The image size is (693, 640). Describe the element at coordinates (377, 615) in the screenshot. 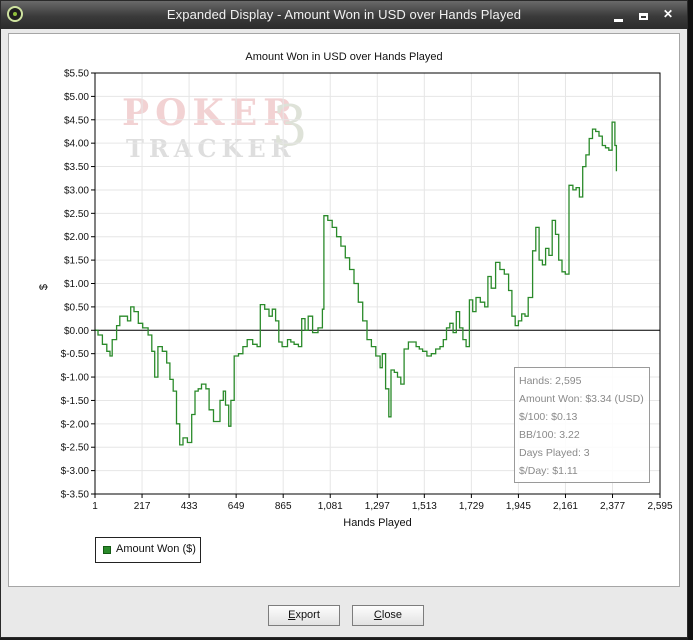

I see `close-accelerator: C` at that location.